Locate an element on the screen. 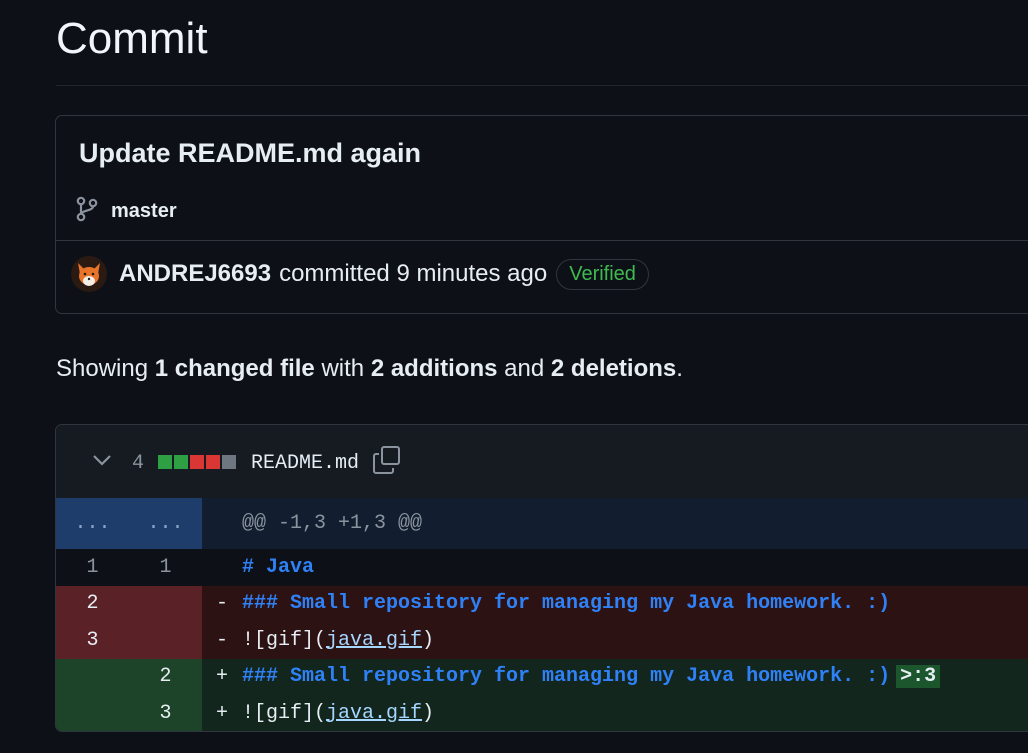  change-count: 4 is located at coordinates (138, 463).